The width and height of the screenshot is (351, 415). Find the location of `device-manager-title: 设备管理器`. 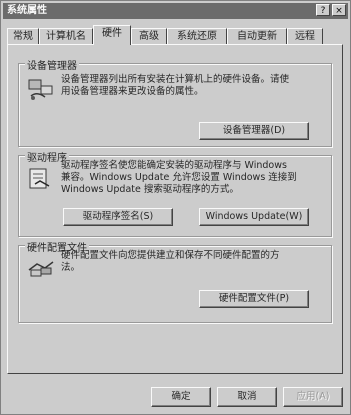

device-manager-title: 设备管理器 is located at coordinates (52, 64).